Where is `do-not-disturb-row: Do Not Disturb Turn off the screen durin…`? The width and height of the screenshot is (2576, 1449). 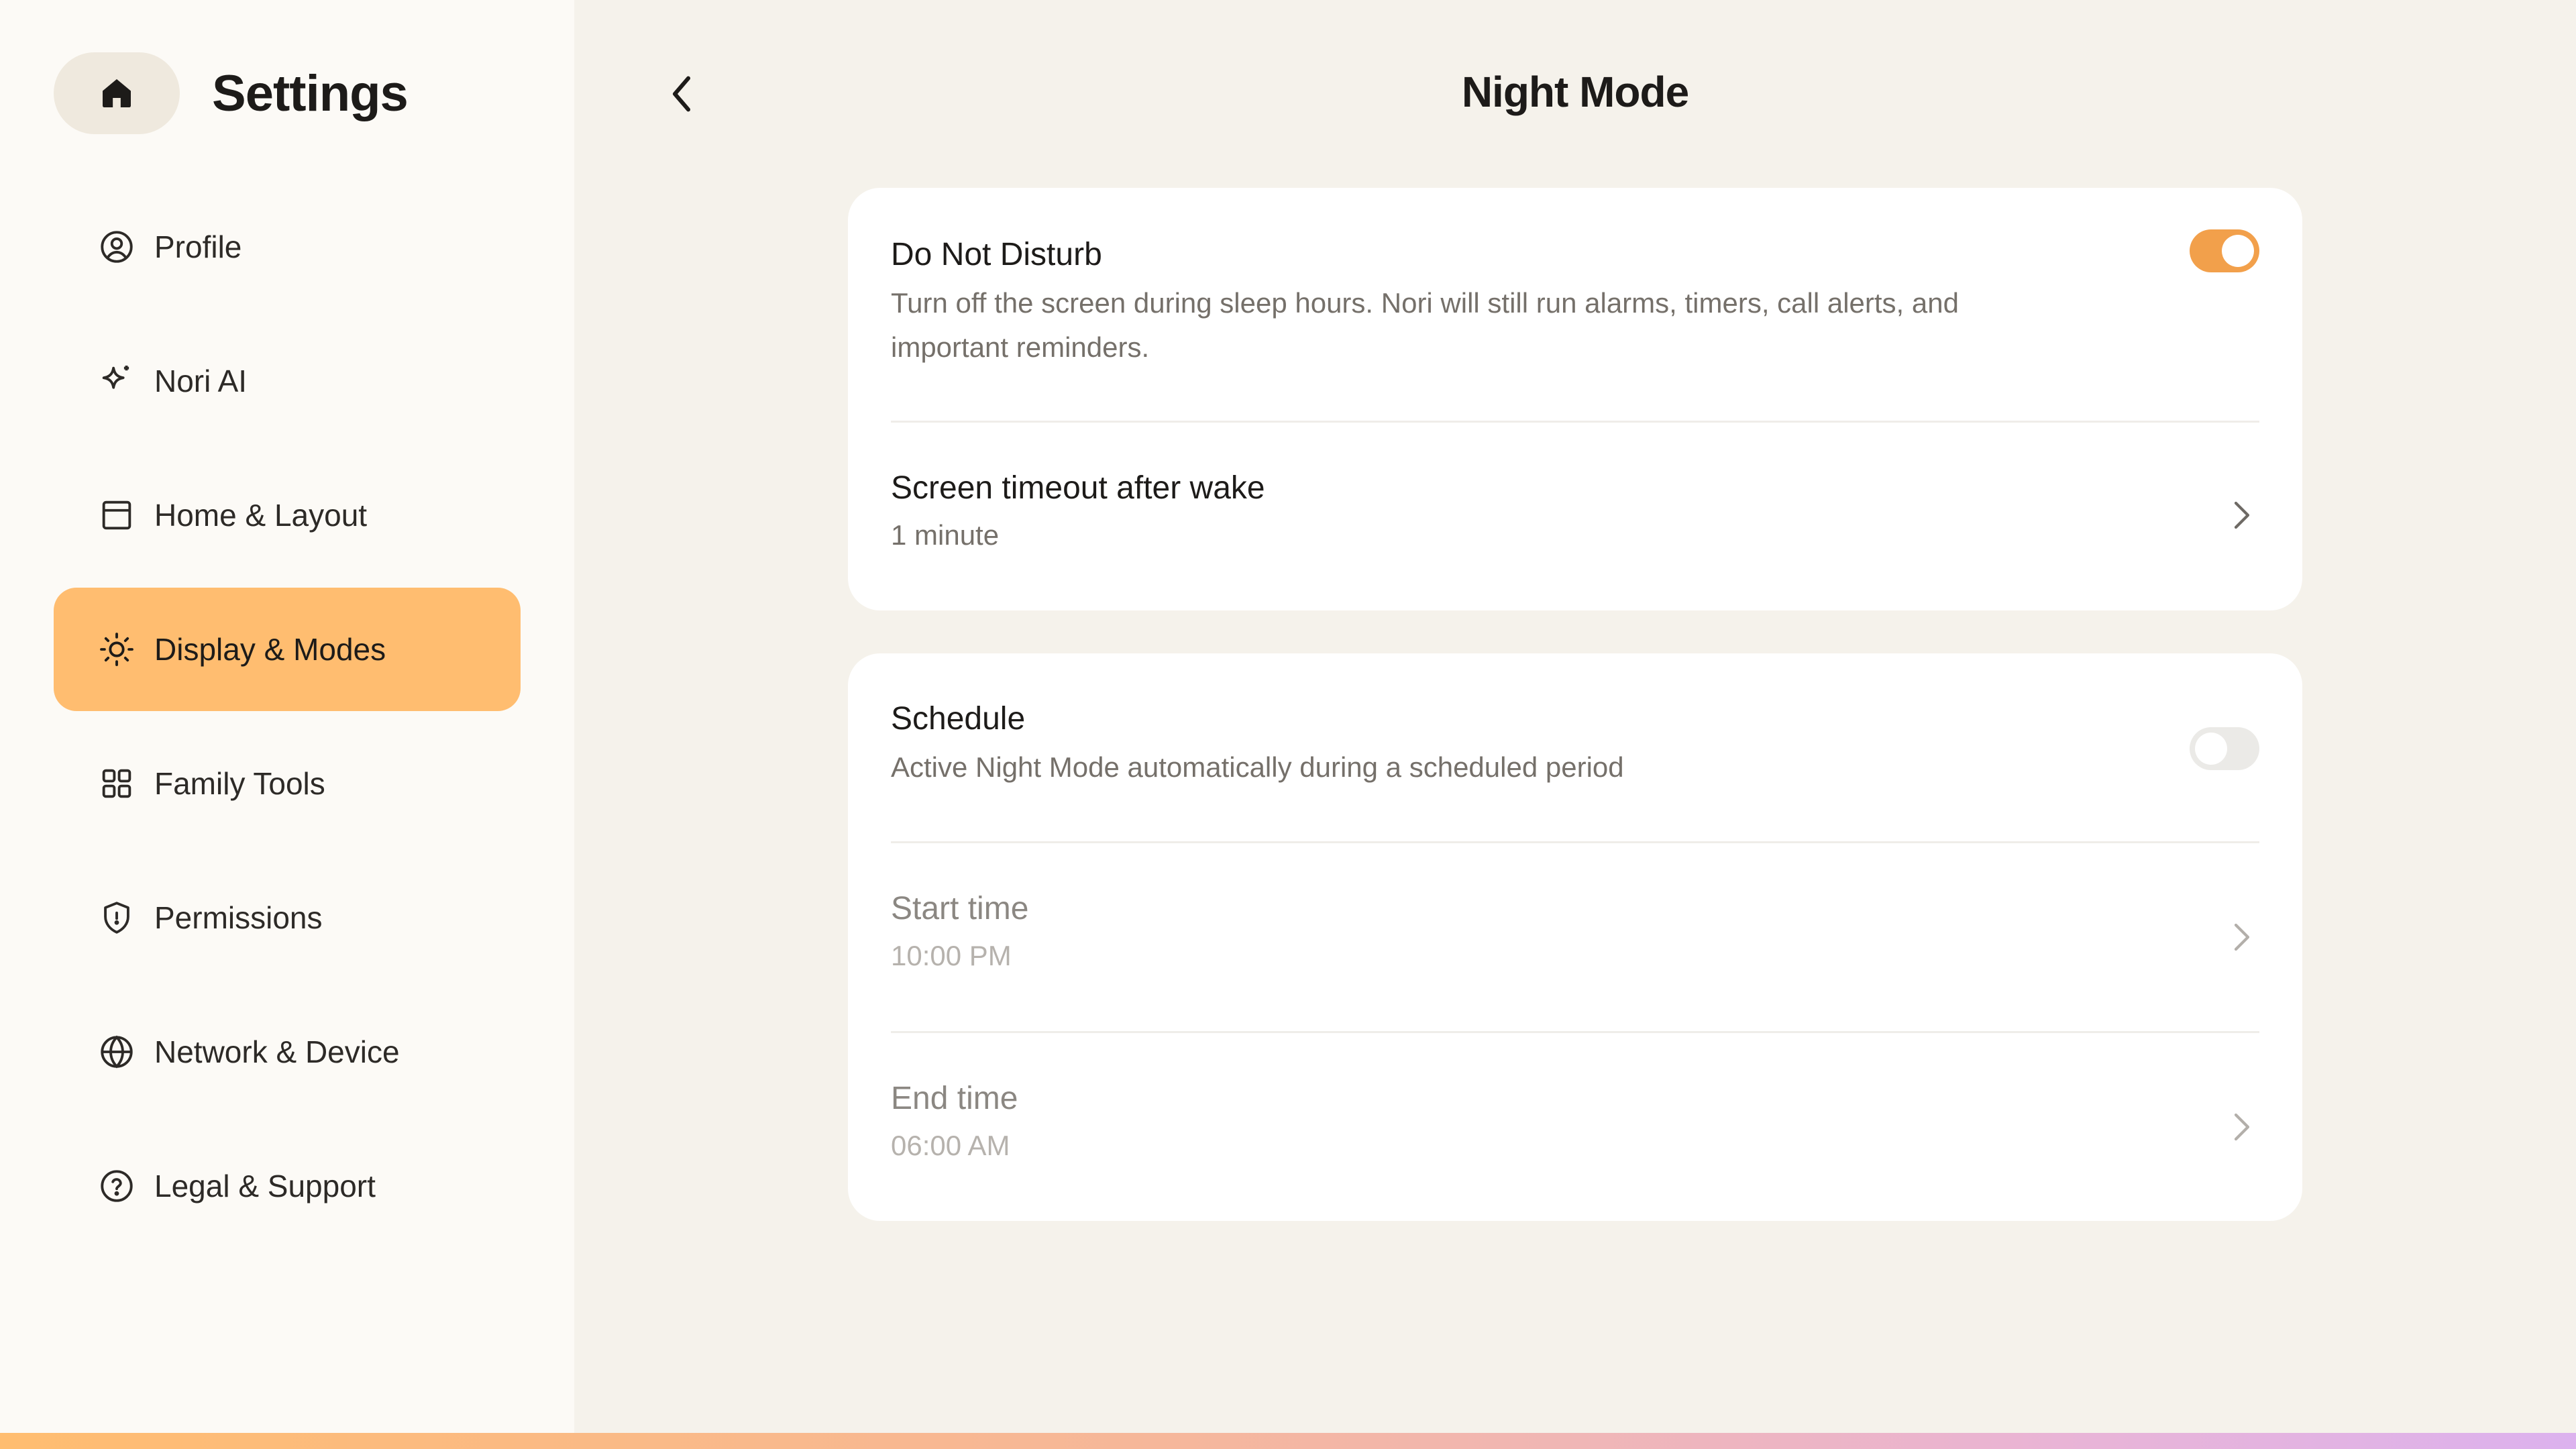
do-not-disturb-row: Do Not Disturb Turn off the screen durin… is located at coordinates (1462, 303).